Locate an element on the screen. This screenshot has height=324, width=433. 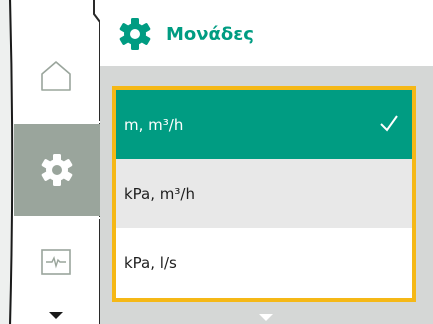
sidebar-more is located at coordinates (56, 316).